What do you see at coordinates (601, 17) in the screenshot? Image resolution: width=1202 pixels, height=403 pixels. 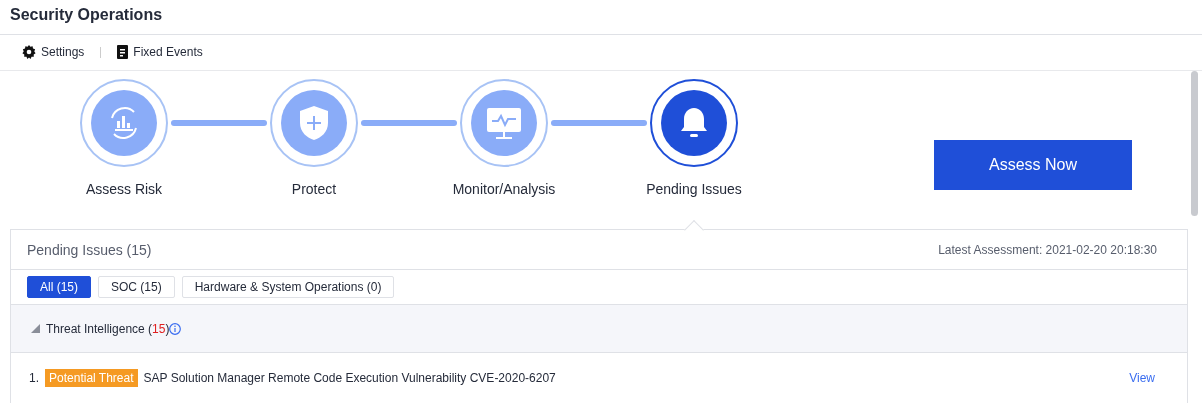 I see `page-title: Security Operations` at bounding box center [601, 17].